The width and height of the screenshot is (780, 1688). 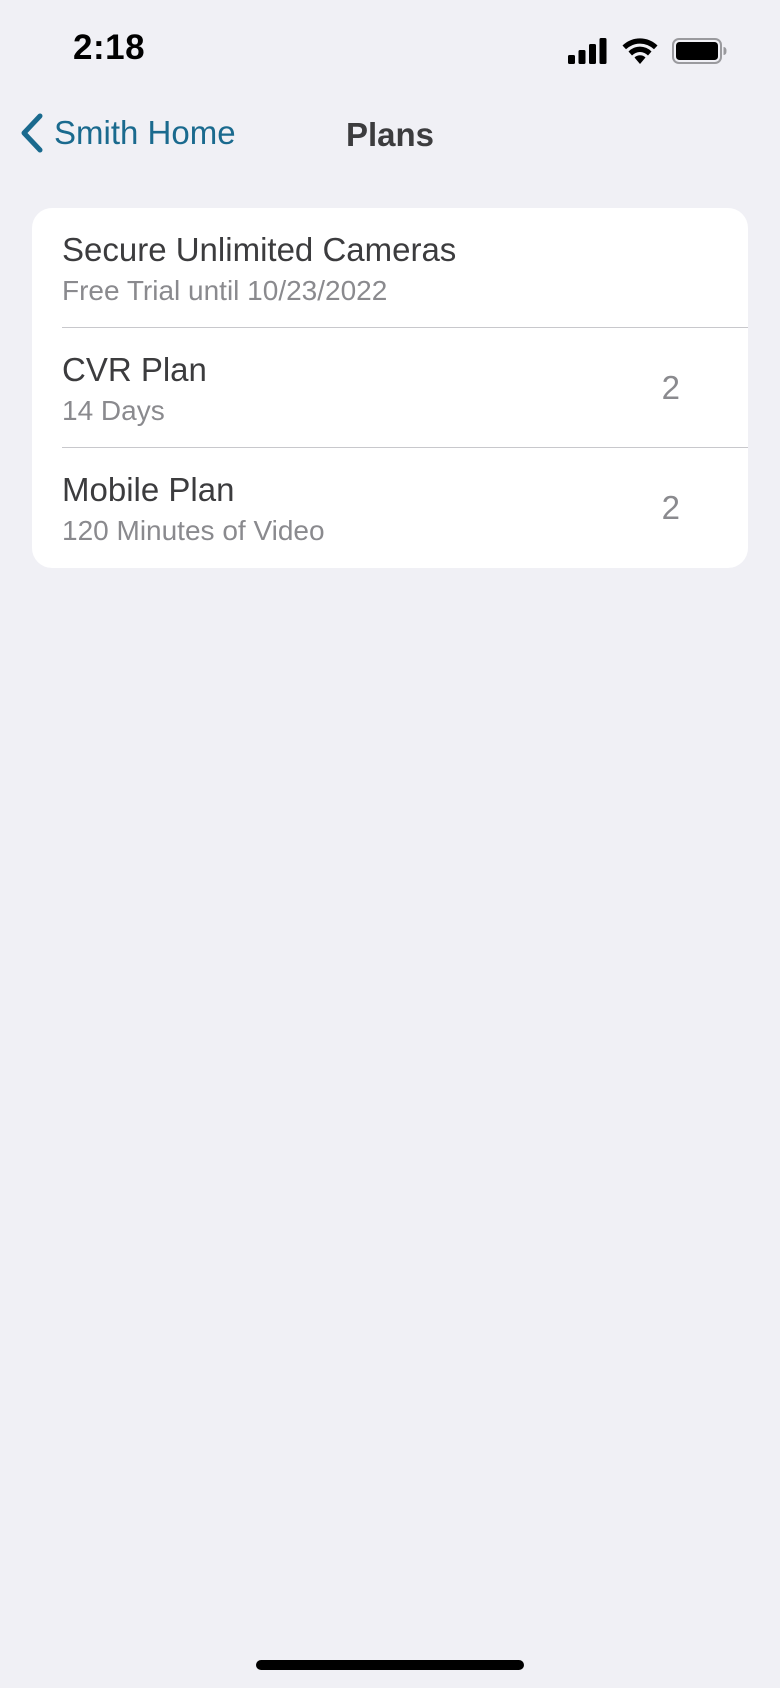 What do you see at coordinates (259, 249) in the screenshot?
I see `plan-name: Secure Unlimited Cameras` at bounding box center [259, 249].